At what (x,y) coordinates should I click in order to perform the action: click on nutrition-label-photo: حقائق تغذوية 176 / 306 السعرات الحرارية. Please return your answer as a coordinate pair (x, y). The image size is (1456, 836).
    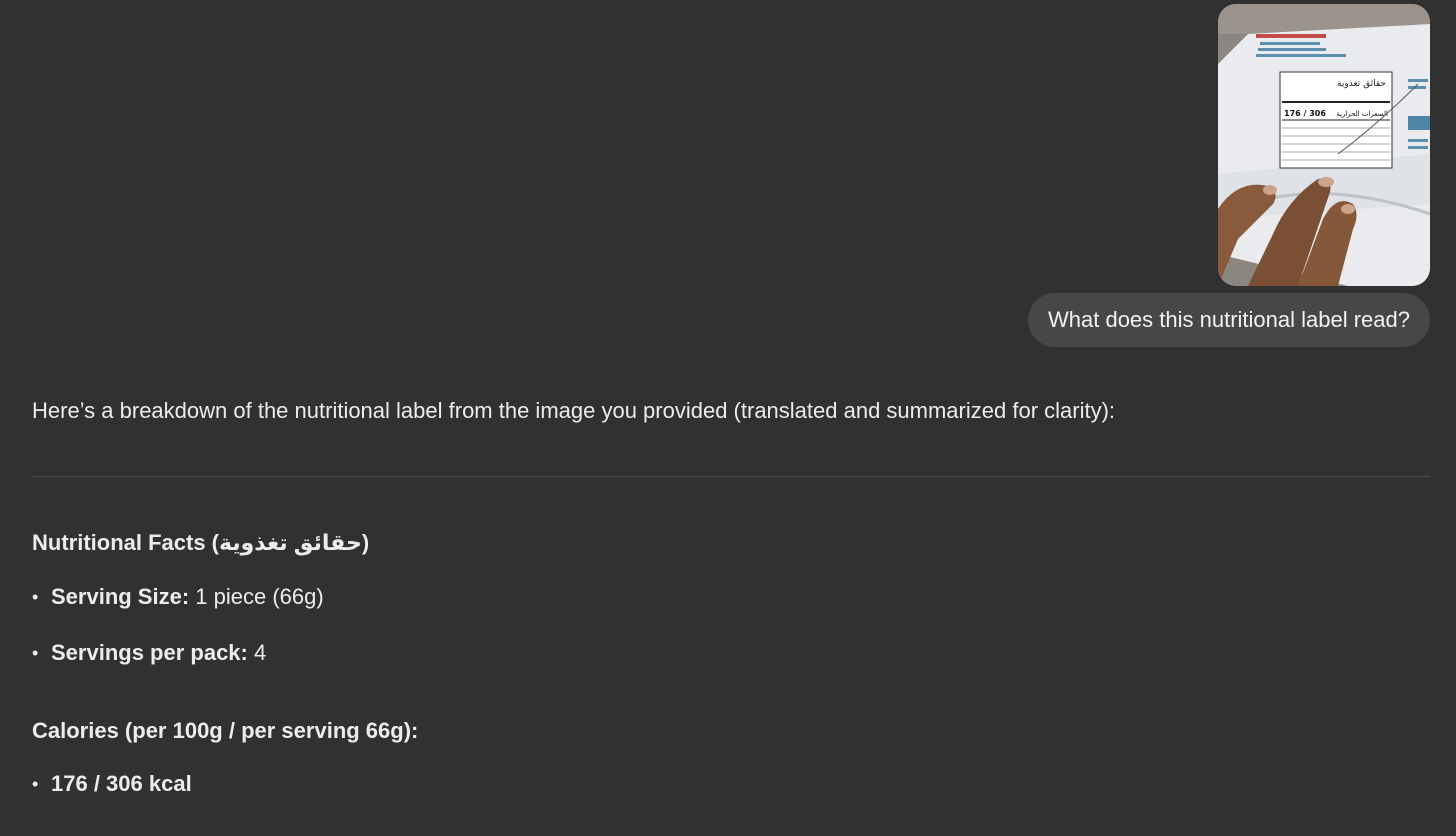
    Looking at the image, I should click on (1324, 145).